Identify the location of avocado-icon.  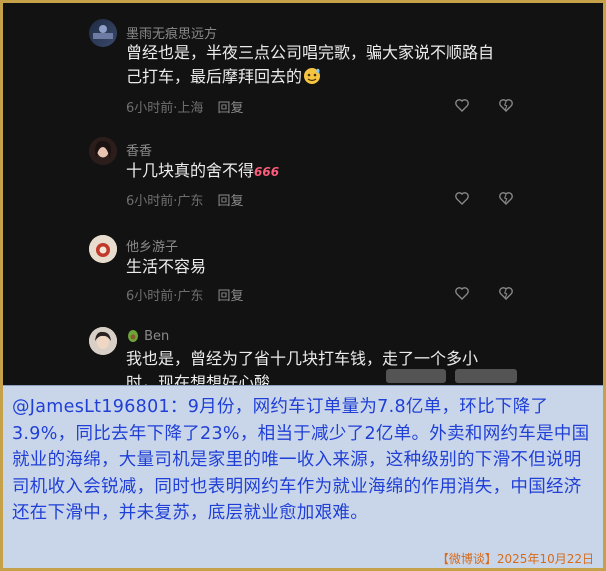
(133, 336).